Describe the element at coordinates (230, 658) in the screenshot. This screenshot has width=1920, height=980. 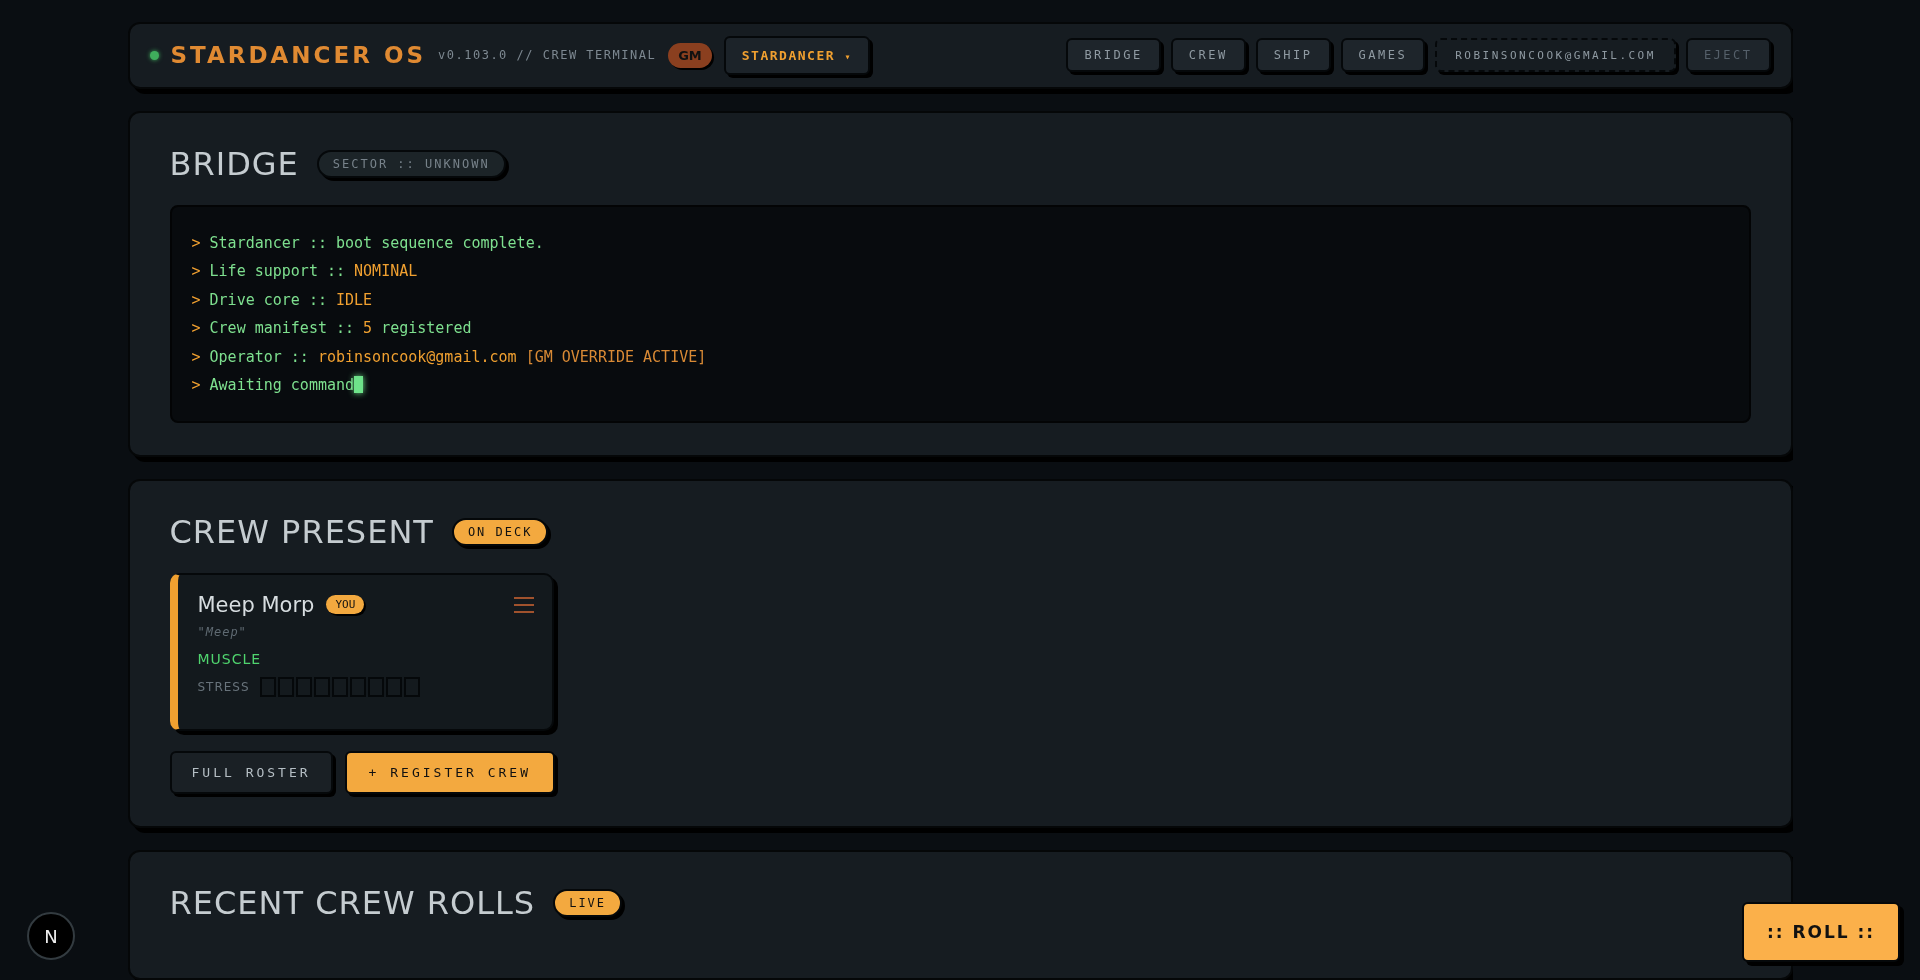
I see `playbook-label: MUSCLE` at that location.